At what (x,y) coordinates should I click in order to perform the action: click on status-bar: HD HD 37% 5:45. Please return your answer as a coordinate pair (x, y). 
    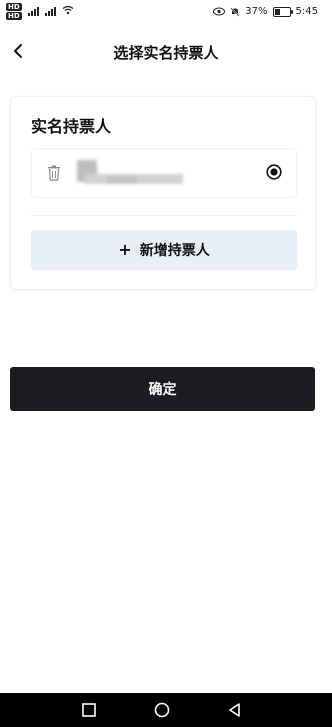
    Looking at the image, I should click on (166, 12).